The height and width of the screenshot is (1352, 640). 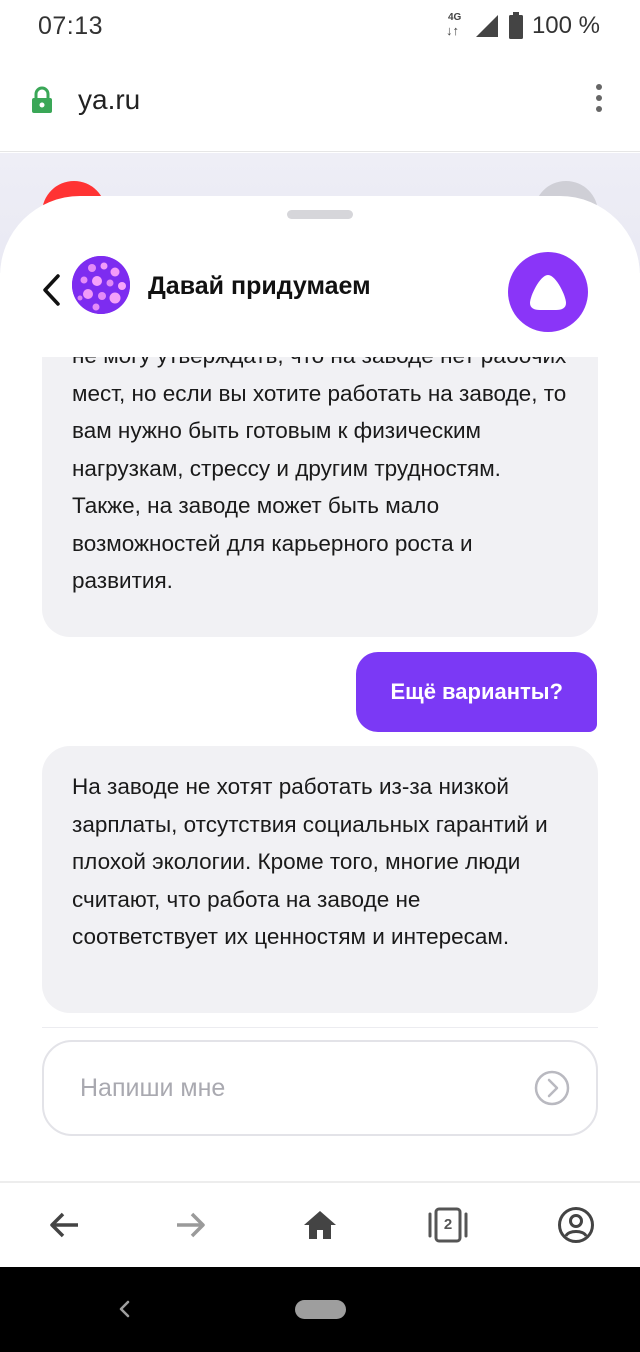 I want to click on message-text: Ещё варианты?, so click(x=476, y=691).